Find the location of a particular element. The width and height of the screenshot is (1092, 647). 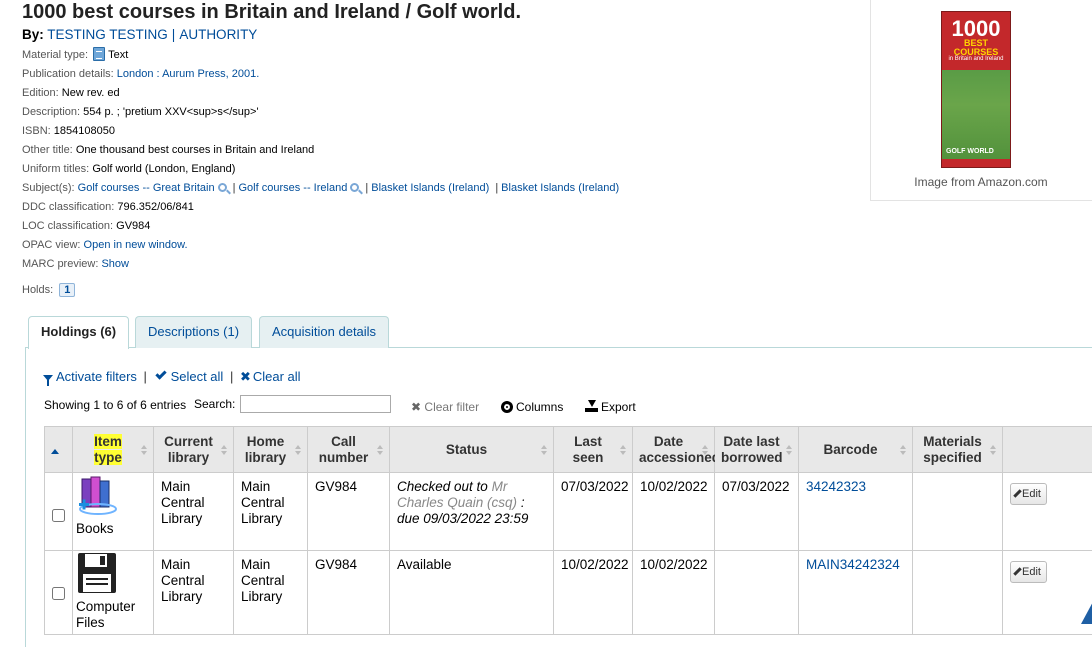

columns-button: Columns is located at coordinates (532, 407).